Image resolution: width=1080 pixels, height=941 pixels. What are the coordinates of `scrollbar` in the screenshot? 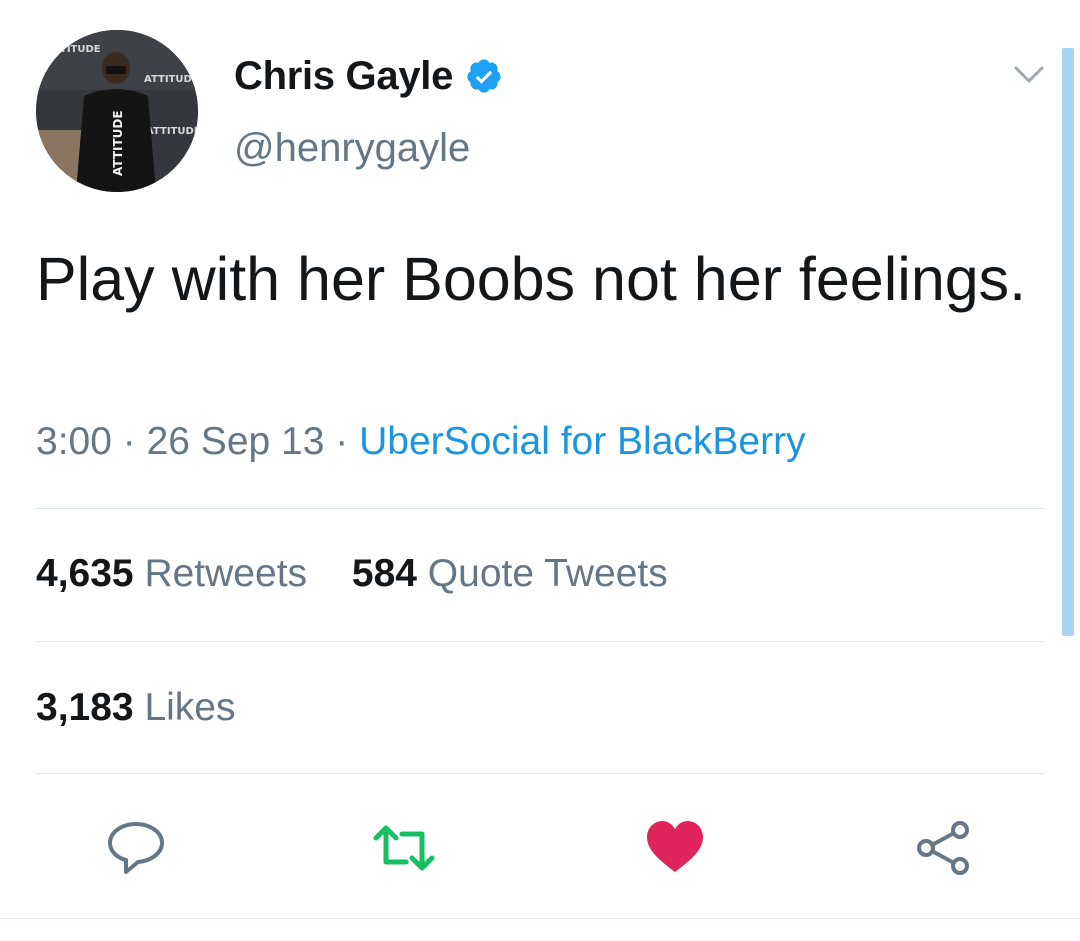 It's located at (1068, 342).